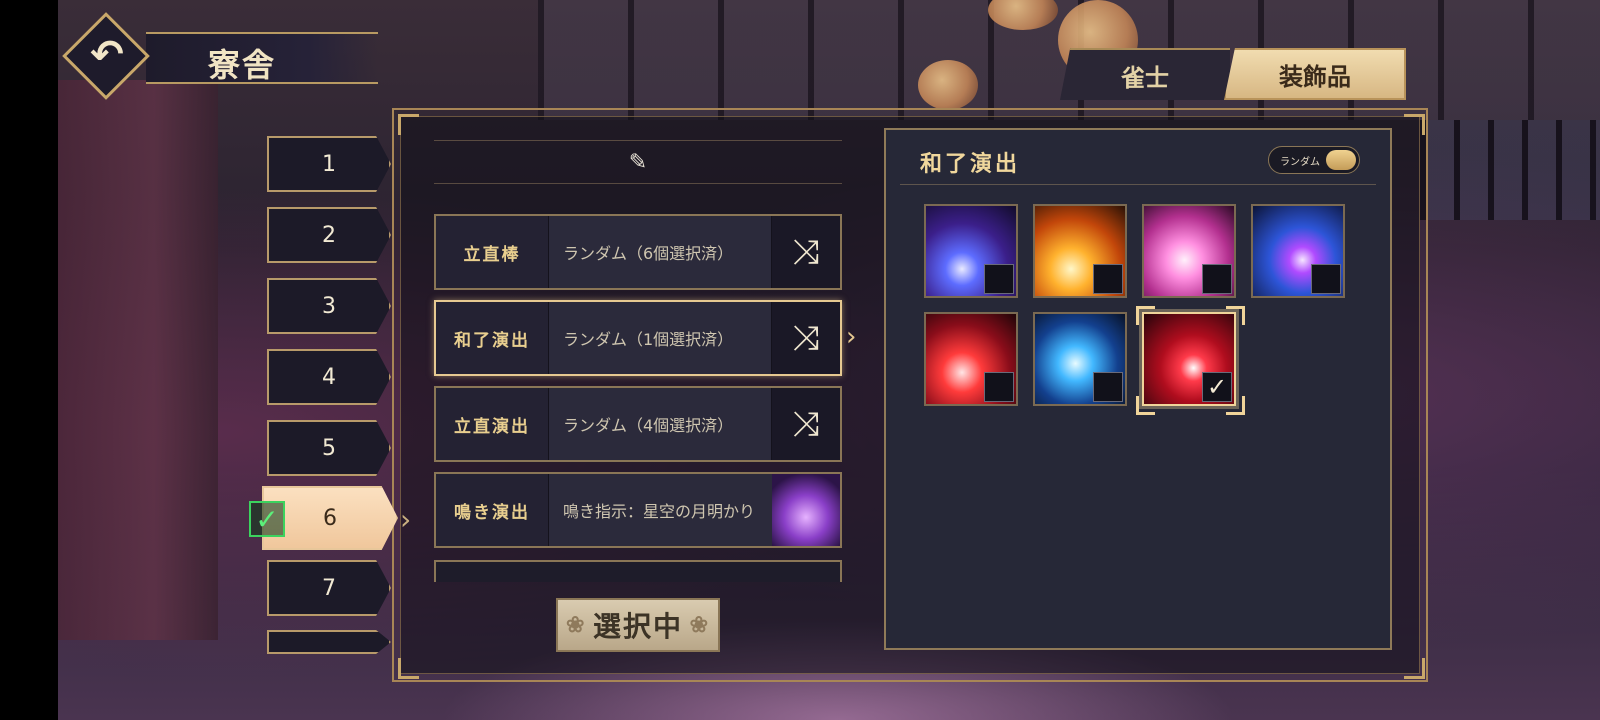 This screenshot has height=720, width=1600. Describe the element at coordinates (492, 510) in the screenshot. I see `row-label: 鳴き演出` at that location.